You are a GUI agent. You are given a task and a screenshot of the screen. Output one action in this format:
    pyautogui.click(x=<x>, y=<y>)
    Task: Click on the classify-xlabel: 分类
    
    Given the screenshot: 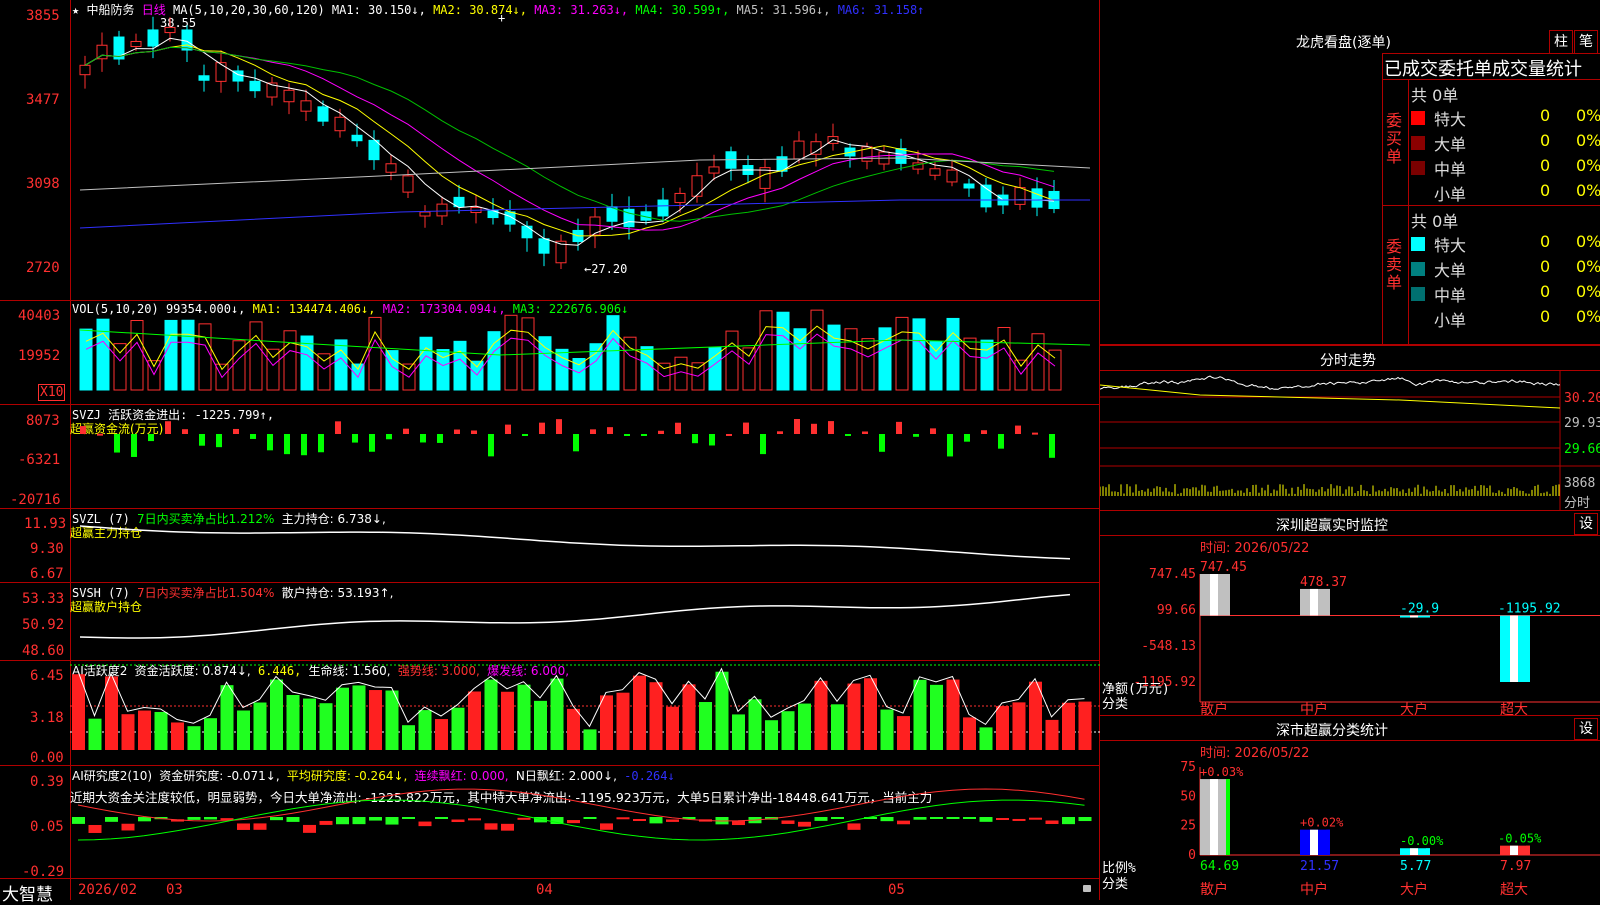 What is the action you would take?
    pyautogui.click(x=1115, y=884)
    